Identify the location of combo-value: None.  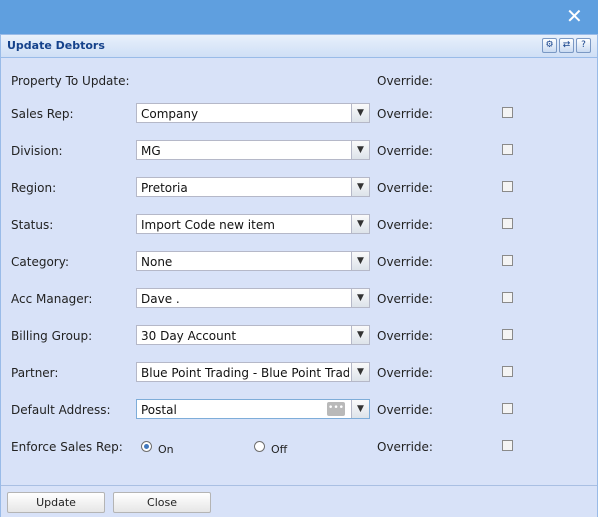
(157, 262).